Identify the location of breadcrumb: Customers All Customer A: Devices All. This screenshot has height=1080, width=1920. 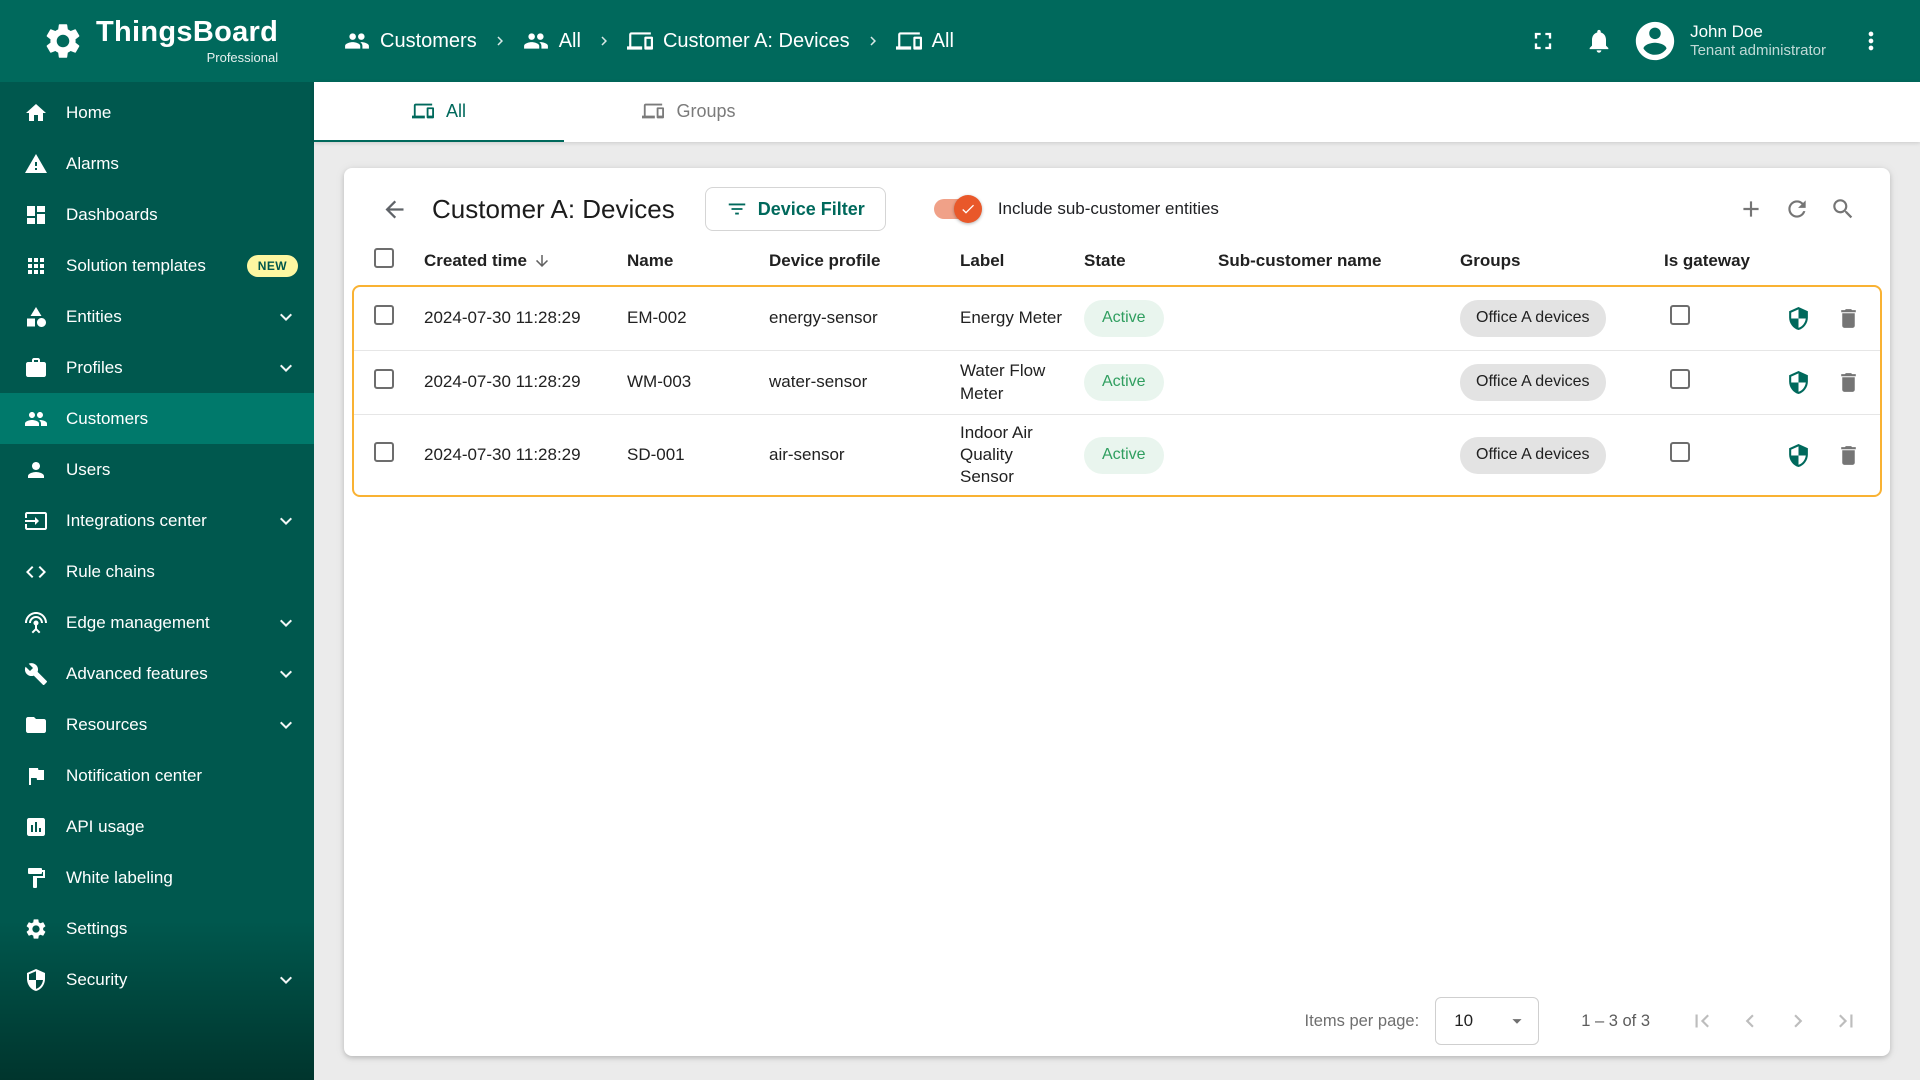
(634, 41).